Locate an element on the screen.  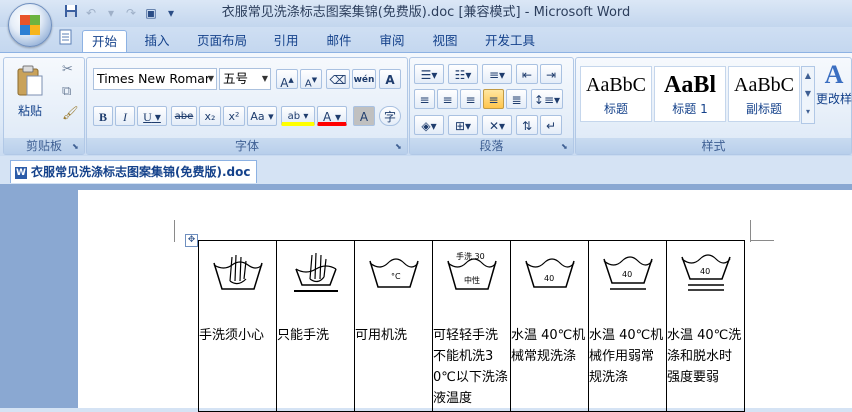
style-subtitle-sample: AaBbC is located at coordinates (764, 85).